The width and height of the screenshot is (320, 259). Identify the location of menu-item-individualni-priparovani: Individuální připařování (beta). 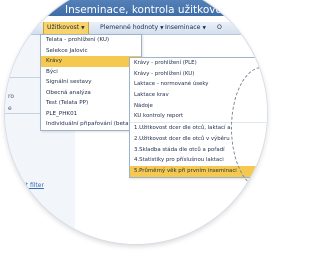
(91, 124).